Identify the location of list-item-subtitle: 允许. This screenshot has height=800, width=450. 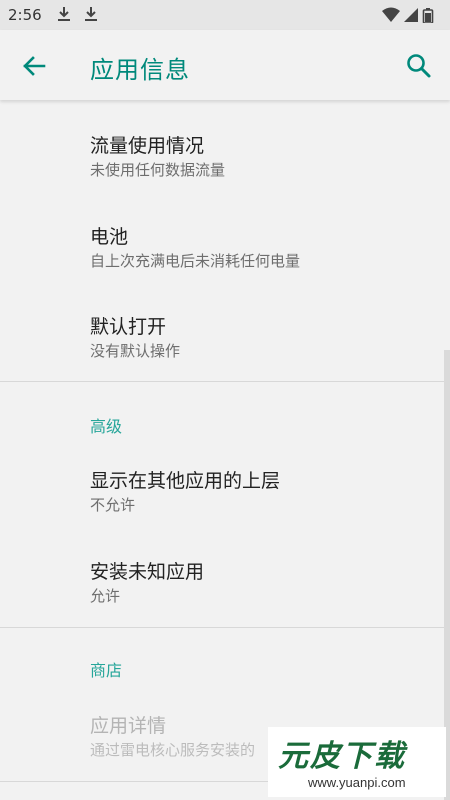
(105, 596).